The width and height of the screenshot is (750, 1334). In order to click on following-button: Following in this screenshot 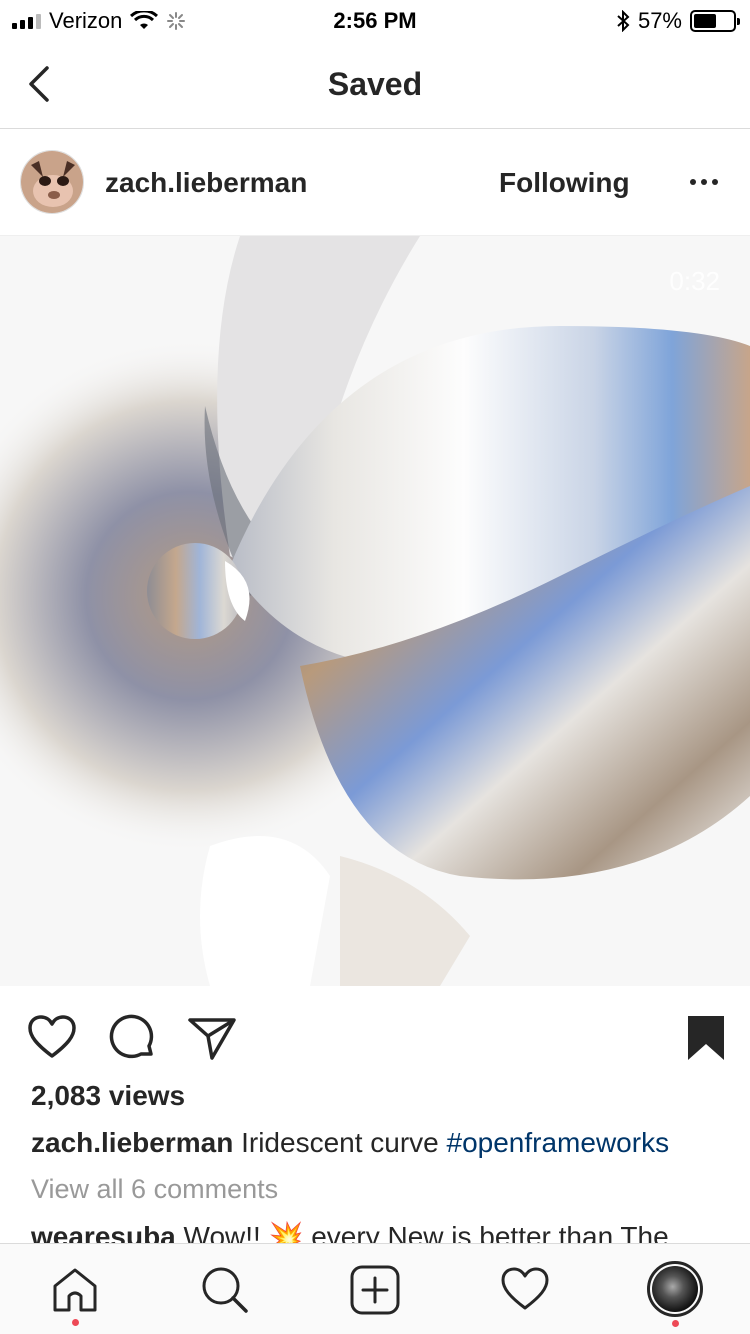, I will do `click(564, 183)`.